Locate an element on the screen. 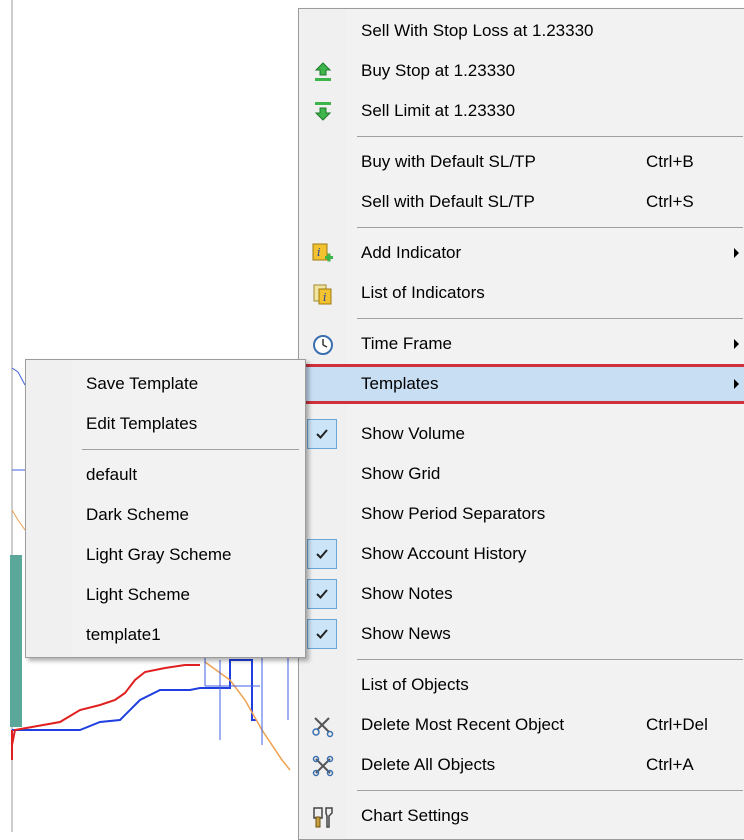 This screenshot has width=744, height=840. buy-stop-arrow-up-icon is located at coordinates (323, 72).